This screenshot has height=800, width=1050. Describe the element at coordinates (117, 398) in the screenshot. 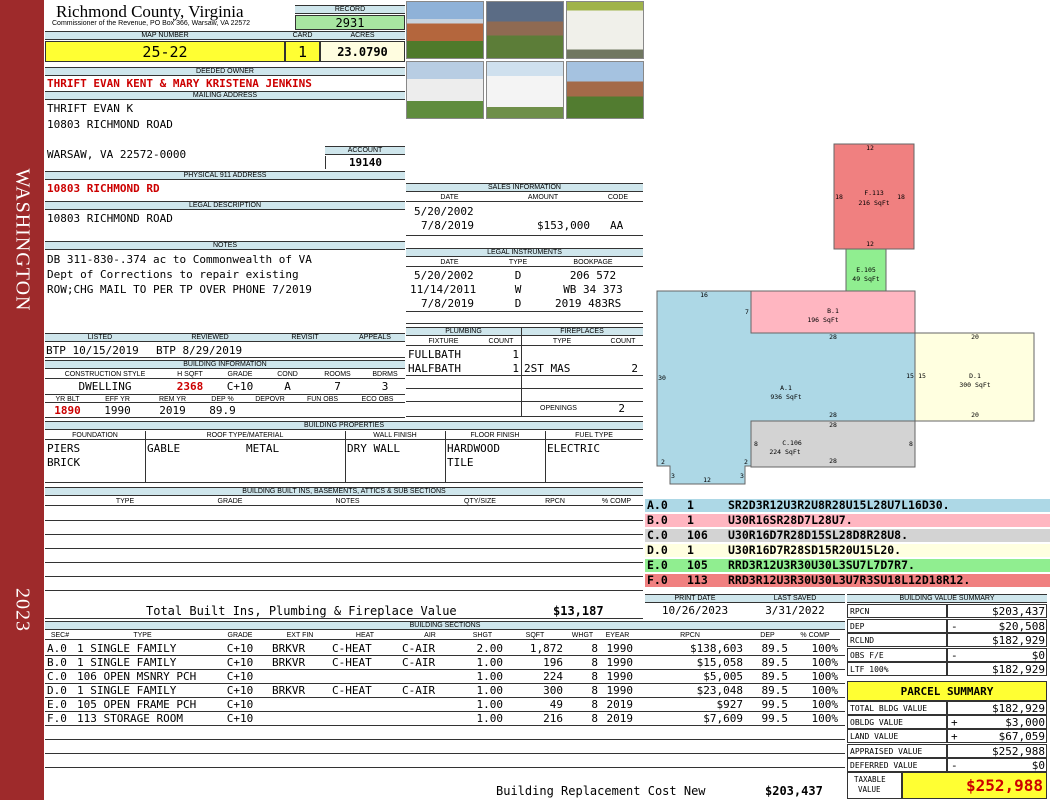

I see `col-effyr: EFF YR` at that location.